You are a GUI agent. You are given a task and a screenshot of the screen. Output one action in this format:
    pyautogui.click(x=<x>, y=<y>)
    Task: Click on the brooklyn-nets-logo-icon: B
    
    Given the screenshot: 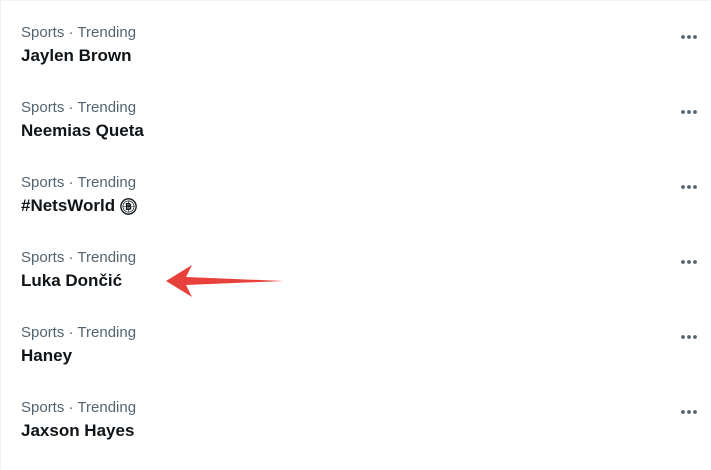 What is the action you would take?
    pyautogui.click(x=128, y=206)
    